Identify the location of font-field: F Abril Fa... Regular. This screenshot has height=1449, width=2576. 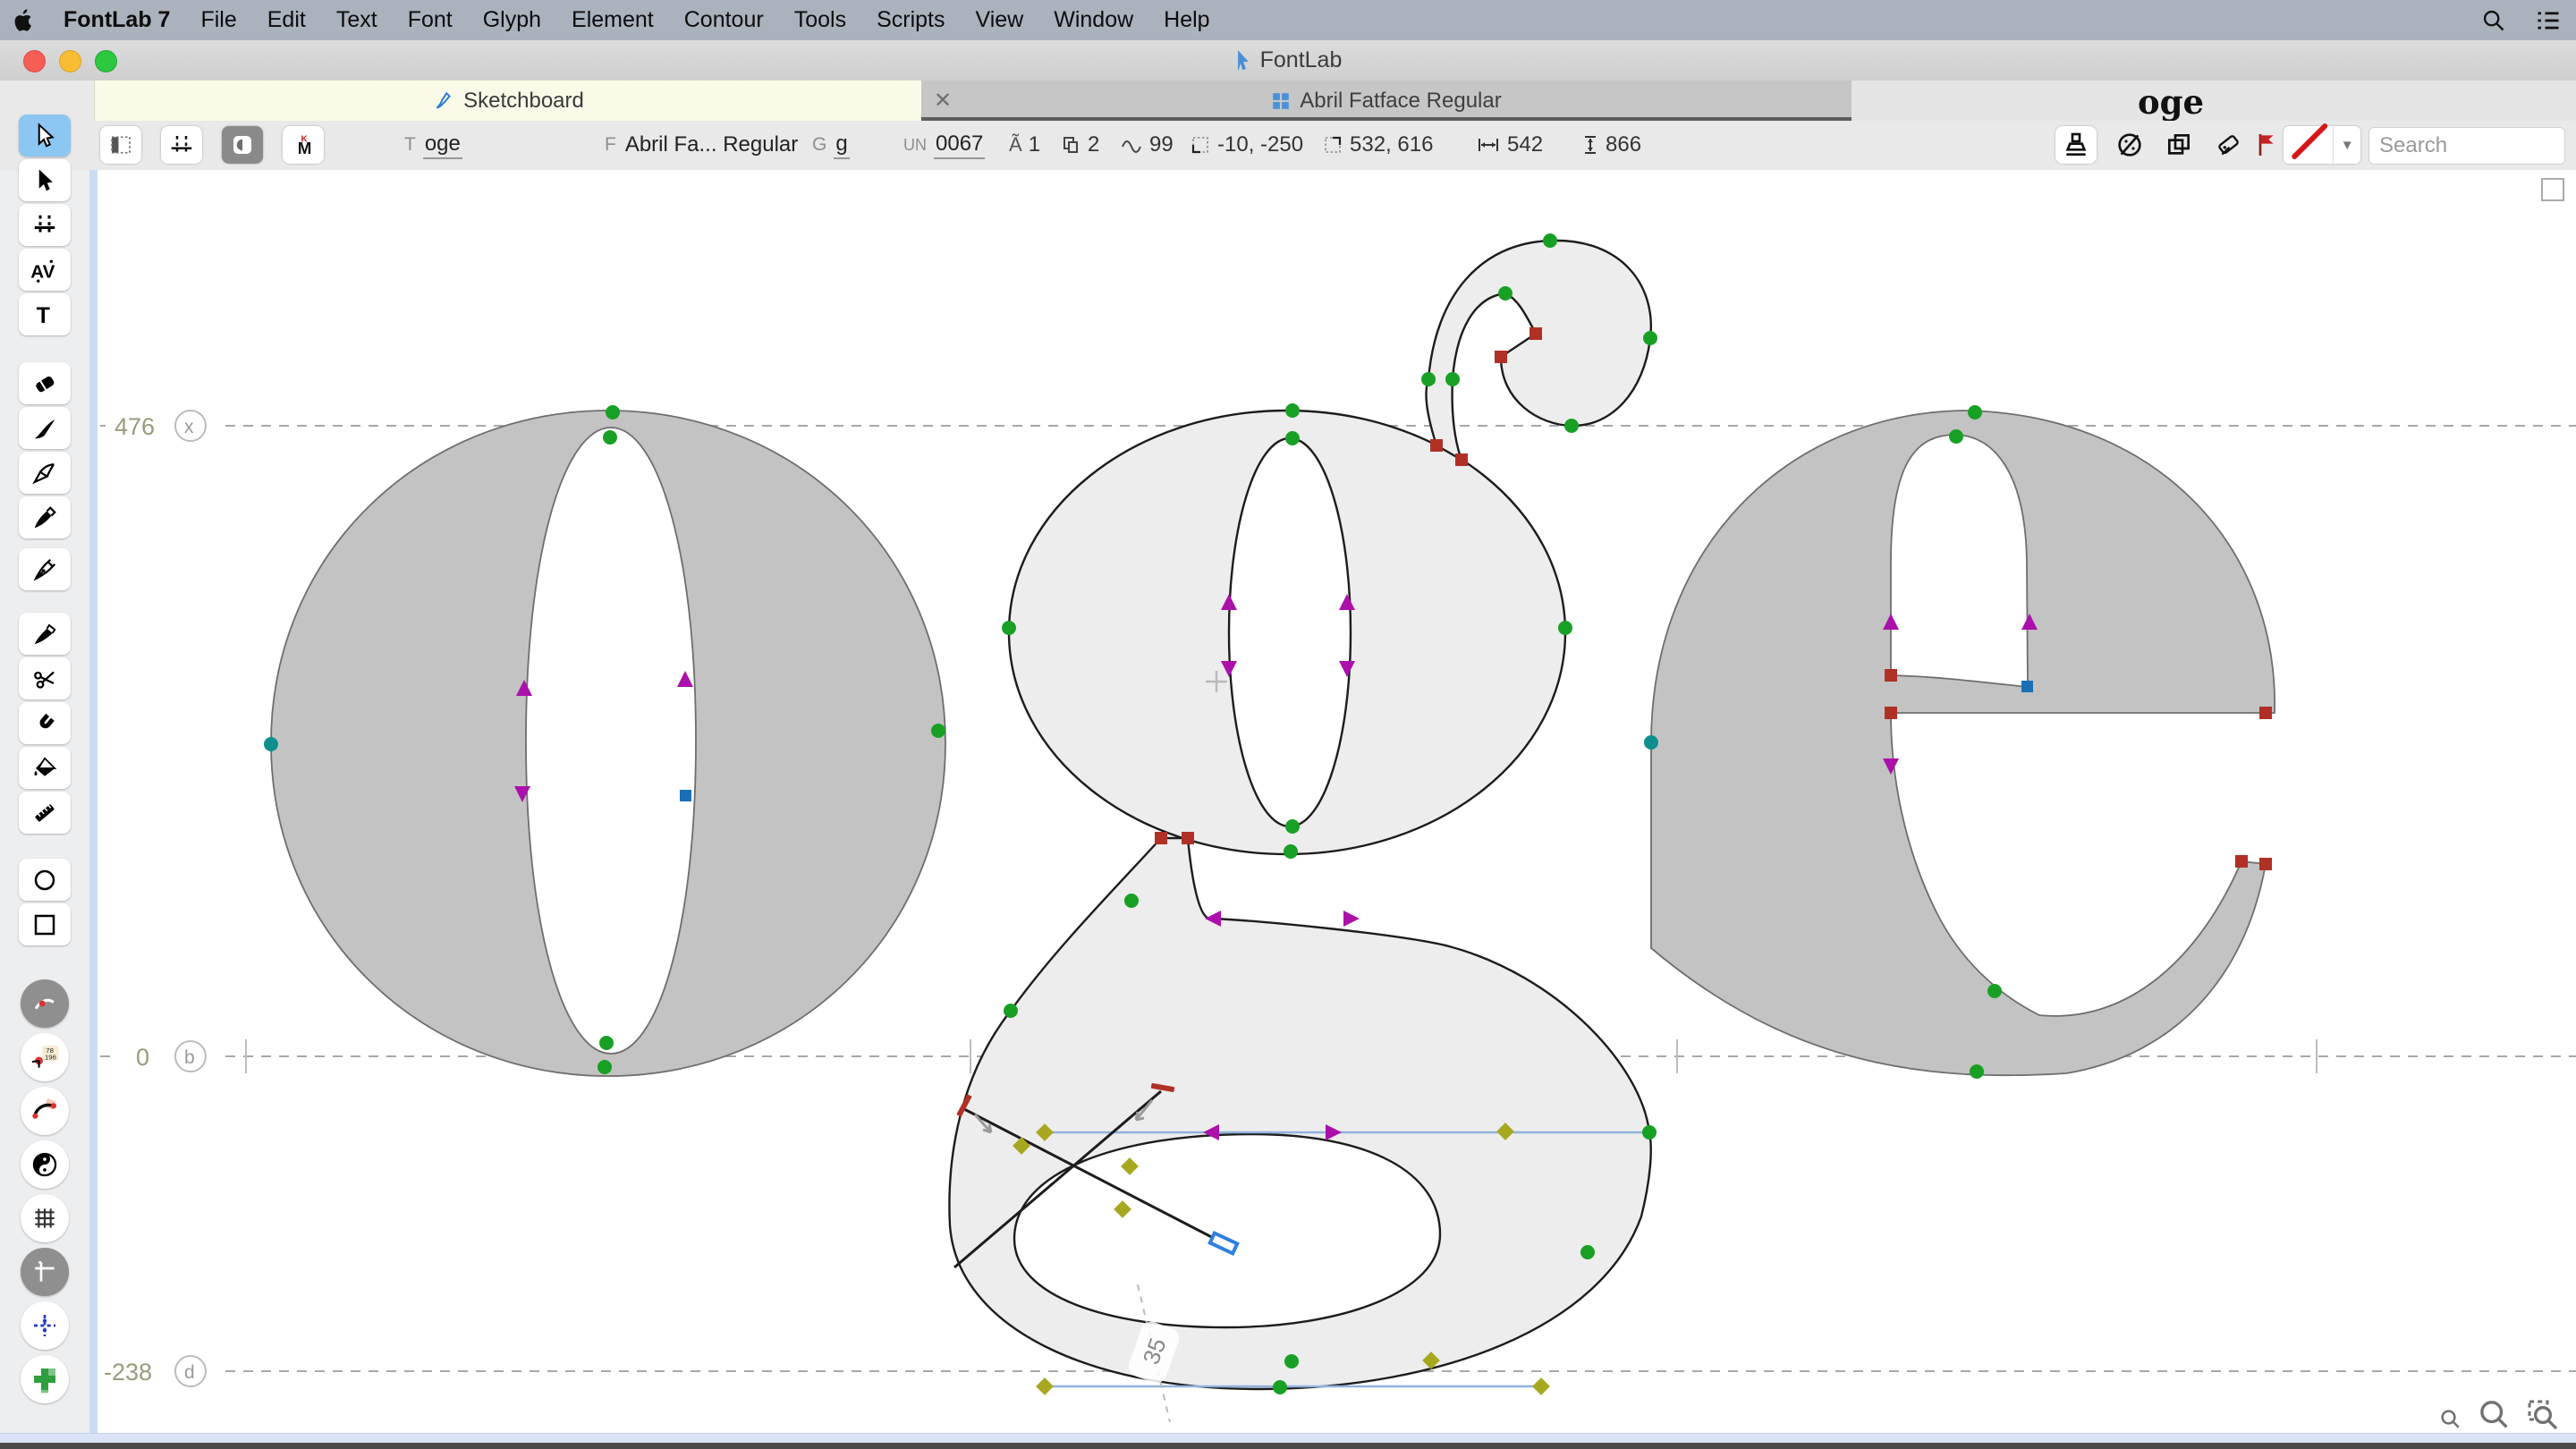
(702, 145).